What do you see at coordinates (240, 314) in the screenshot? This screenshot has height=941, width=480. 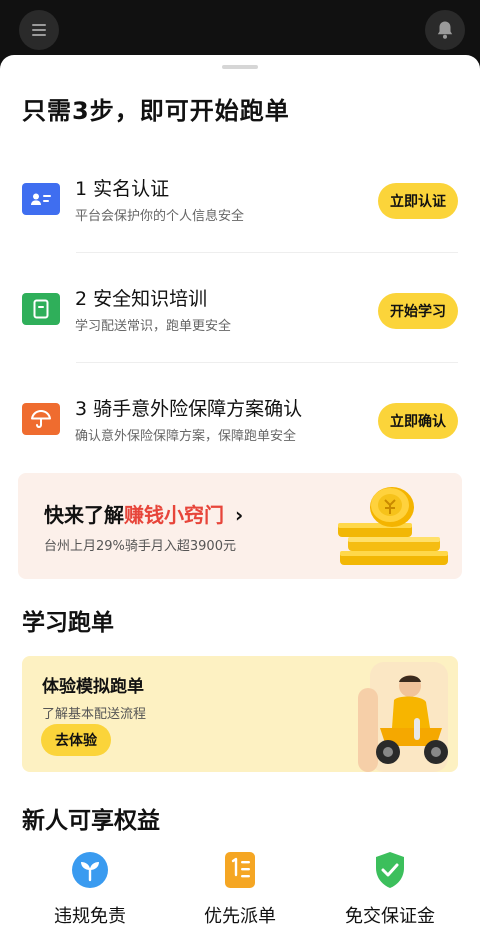 I see `step-safety-training: 2 安全知识培训 学习配送常识，跑单更安全 开始学习` at bounding box center [240, 314].